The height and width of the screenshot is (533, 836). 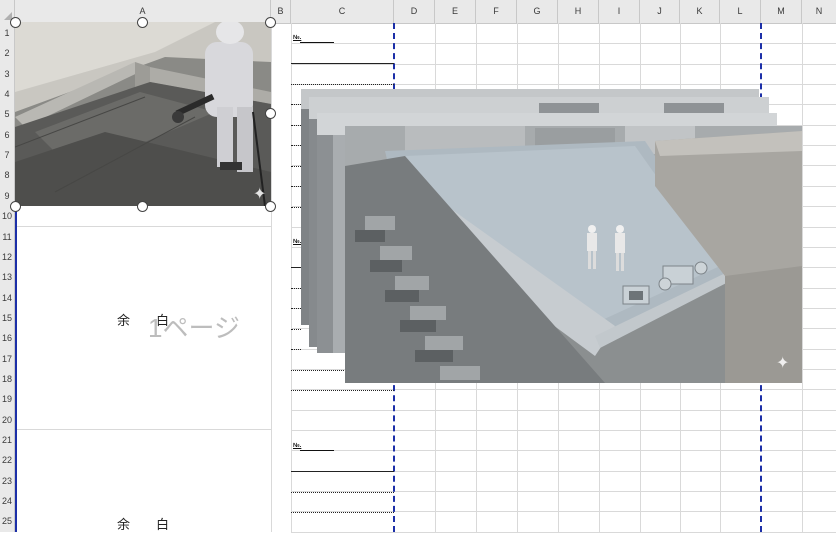 What do you see at coordinates (270, 113) in the screenshot?
I see `resize-handle-right` at bounding box center [270, 113].